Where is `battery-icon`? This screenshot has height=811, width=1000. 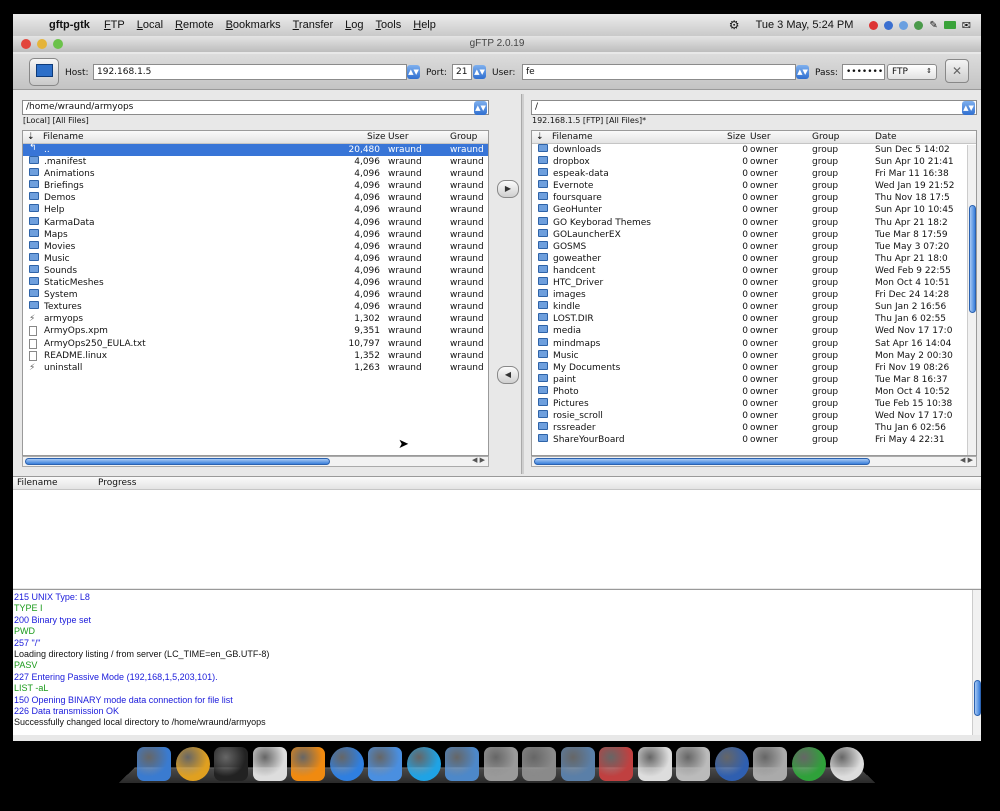 battery-icon is located at coordinates (949, 25).